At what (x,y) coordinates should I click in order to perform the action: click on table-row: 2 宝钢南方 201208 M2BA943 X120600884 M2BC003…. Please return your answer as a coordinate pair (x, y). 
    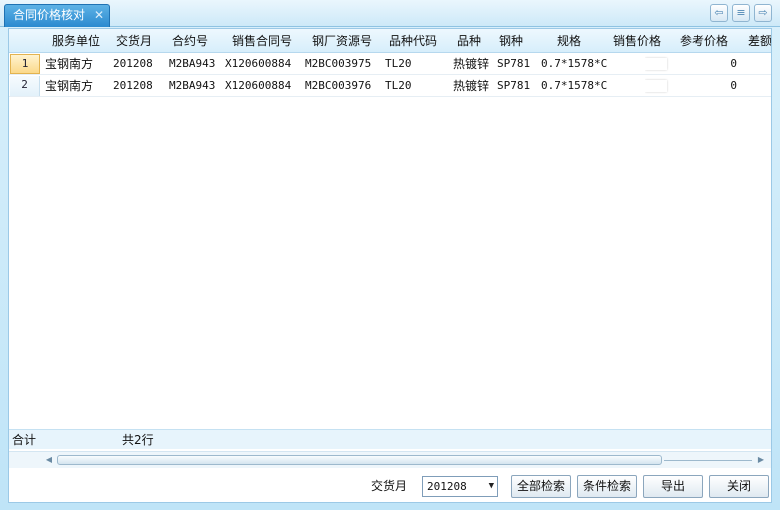
    Looking at the image, I should click on (390, 86).